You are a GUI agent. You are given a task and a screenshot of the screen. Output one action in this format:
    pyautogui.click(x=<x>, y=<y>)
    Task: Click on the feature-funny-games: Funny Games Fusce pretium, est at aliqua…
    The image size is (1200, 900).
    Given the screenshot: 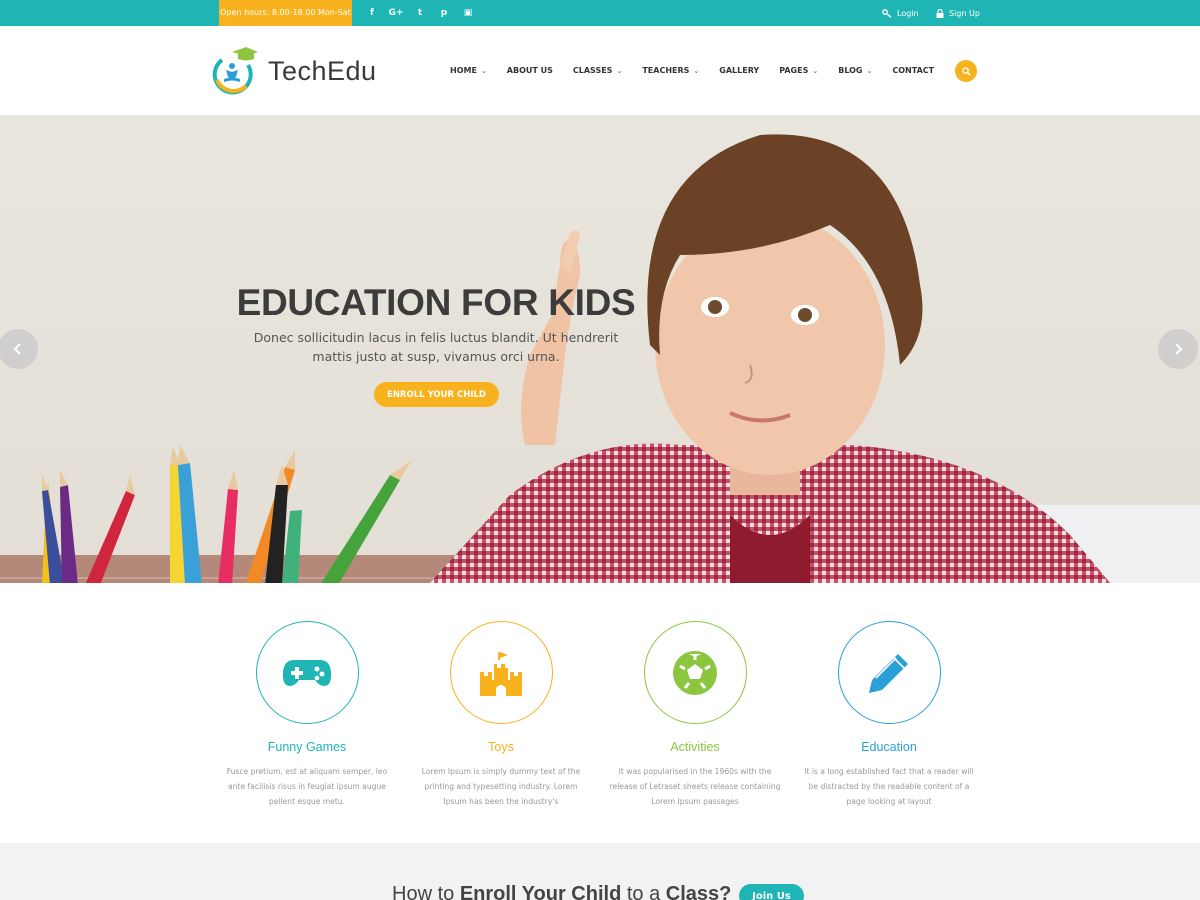 What is the action you would take?
    pyautogui.click(x=307, y=715)
    